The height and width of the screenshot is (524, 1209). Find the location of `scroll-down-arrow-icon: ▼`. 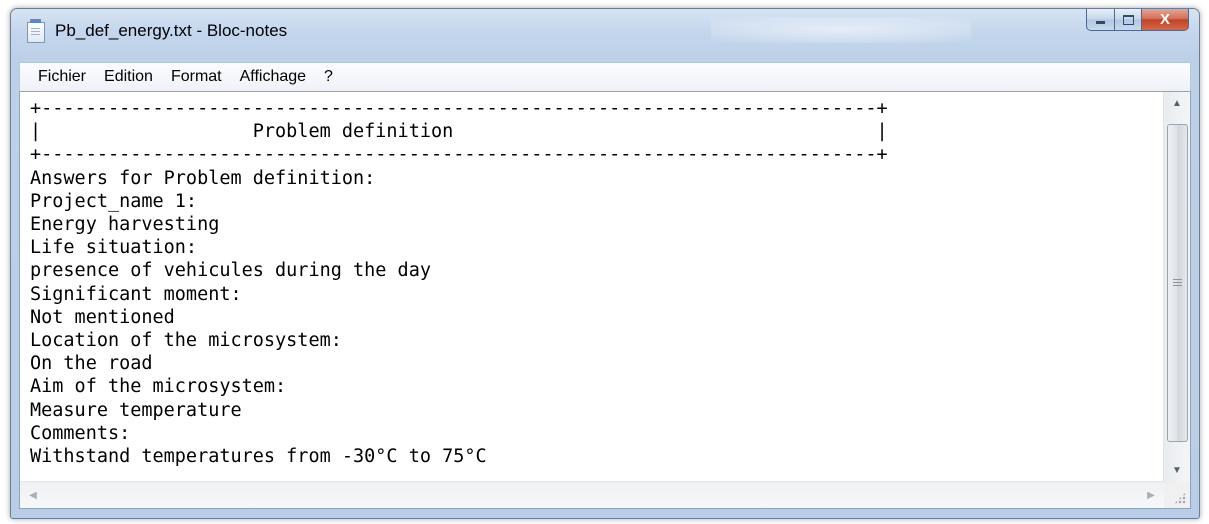

scroll-down-arrow-icon: ▼ is located at coordinates (1177, 470).